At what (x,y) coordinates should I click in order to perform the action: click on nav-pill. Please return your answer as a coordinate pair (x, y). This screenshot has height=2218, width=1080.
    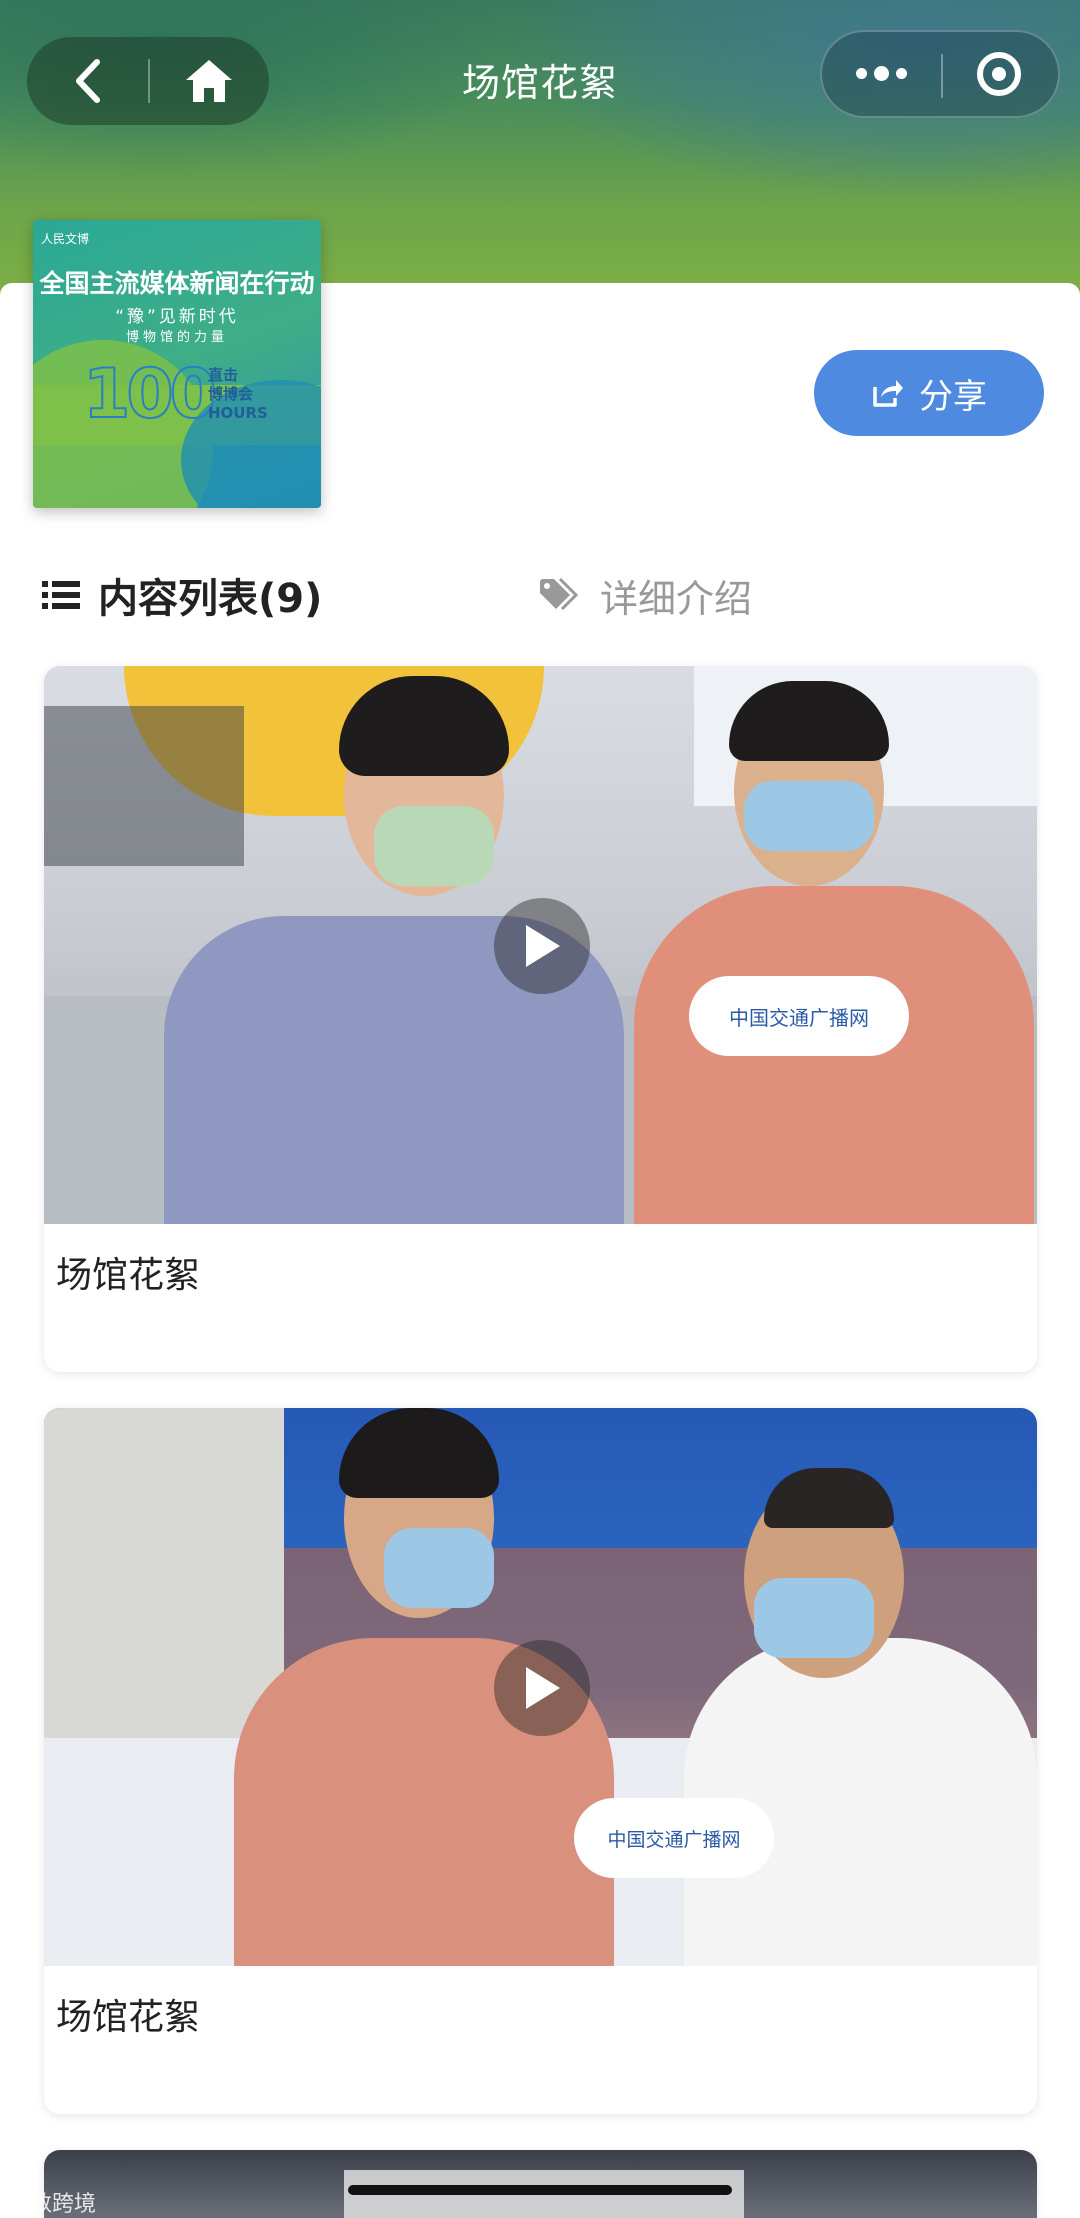
    Looking at the image, I should click on (148, 81).